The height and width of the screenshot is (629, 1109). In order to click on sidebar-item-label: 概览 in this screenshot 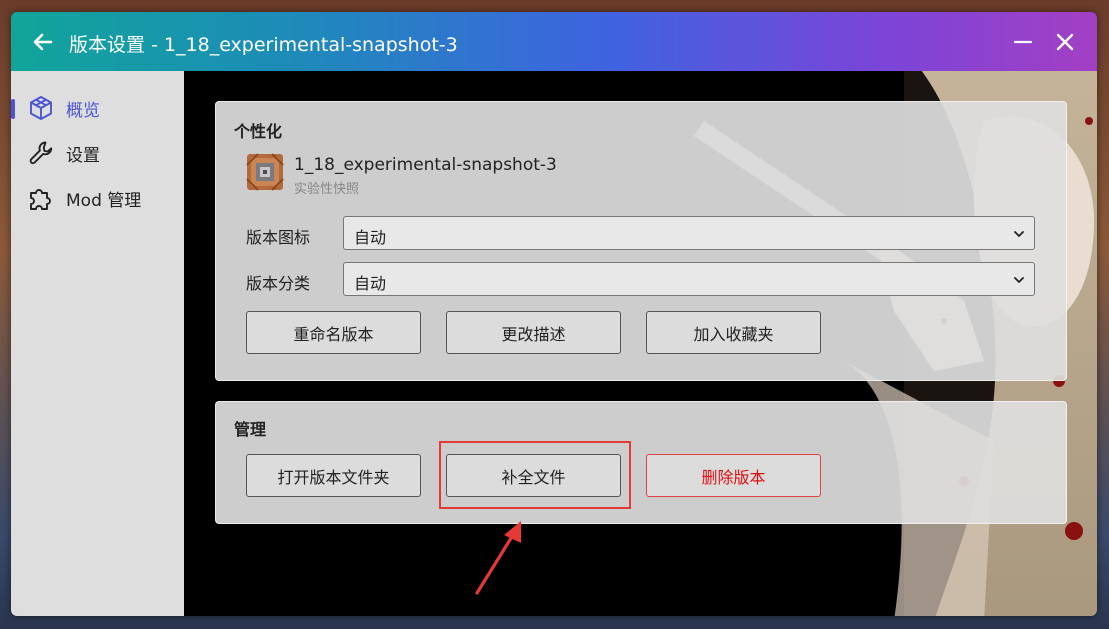, I will do `click(83, 110)`.